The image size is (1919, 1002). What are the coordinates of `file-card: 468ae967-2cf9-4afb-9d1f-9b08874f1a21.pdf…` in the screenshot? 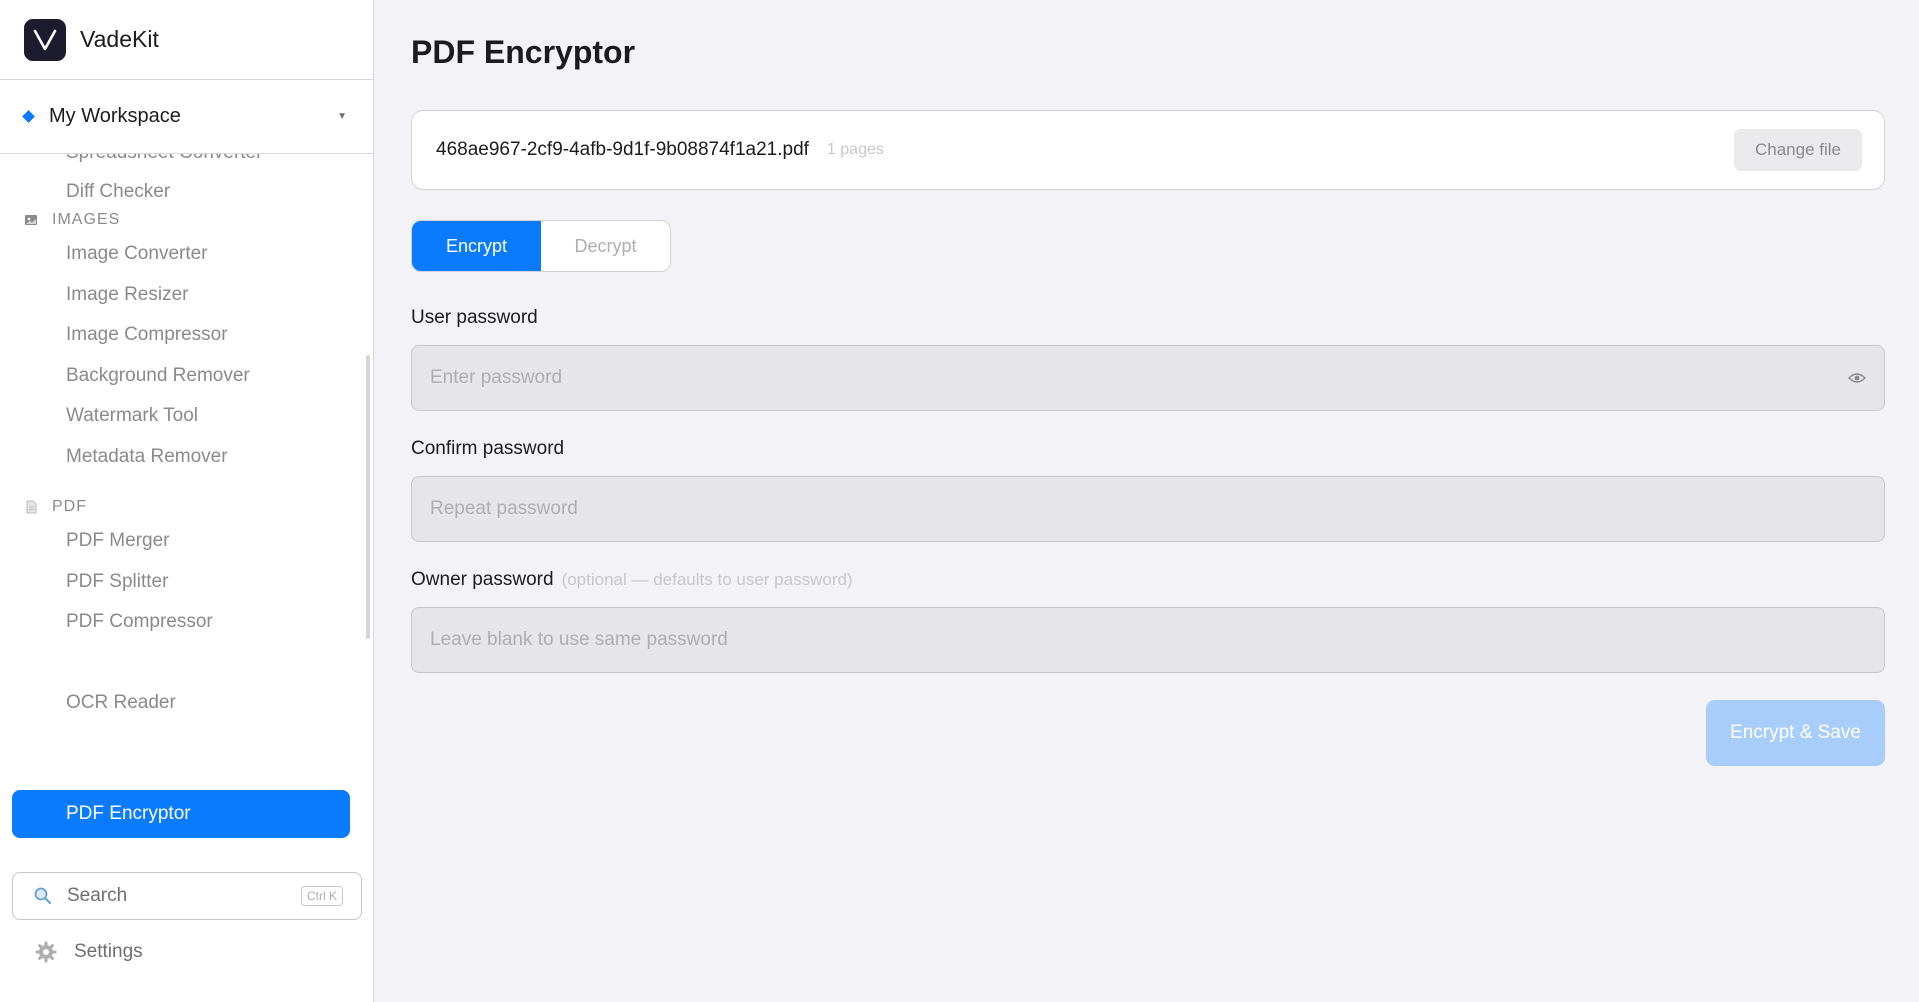 It's located at (1148, 150).